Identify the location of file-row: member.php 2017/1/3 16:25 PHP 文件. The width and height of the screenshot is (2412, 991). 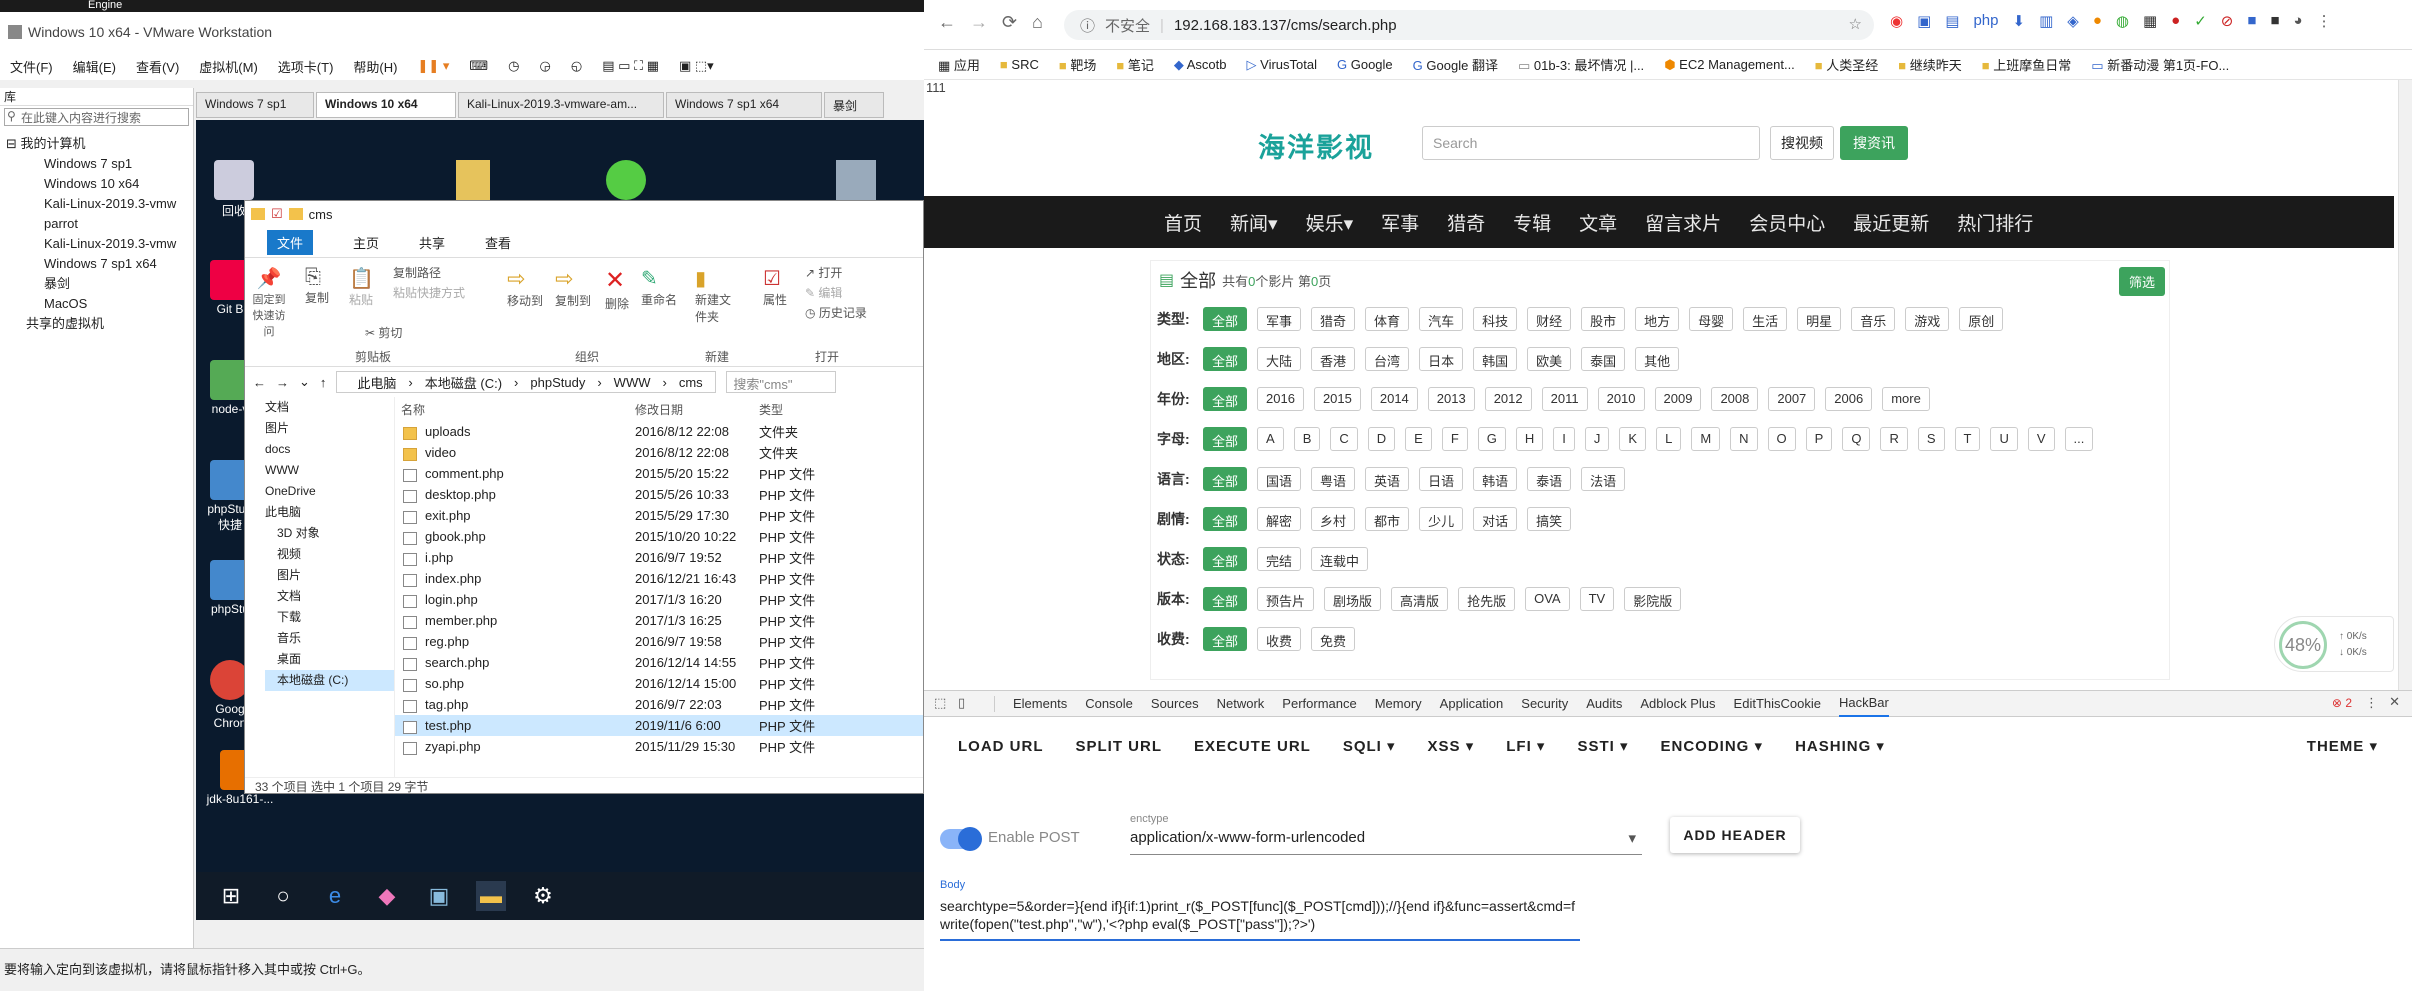
(659, 620).